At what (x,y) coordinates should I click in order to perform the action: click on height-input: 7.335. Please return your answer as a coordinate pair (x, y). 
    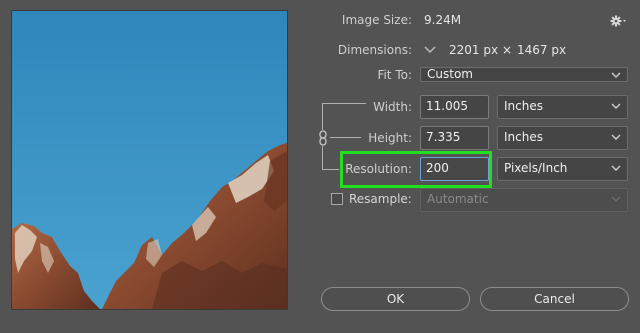
    Looking at the image, I should click on (454, 138).